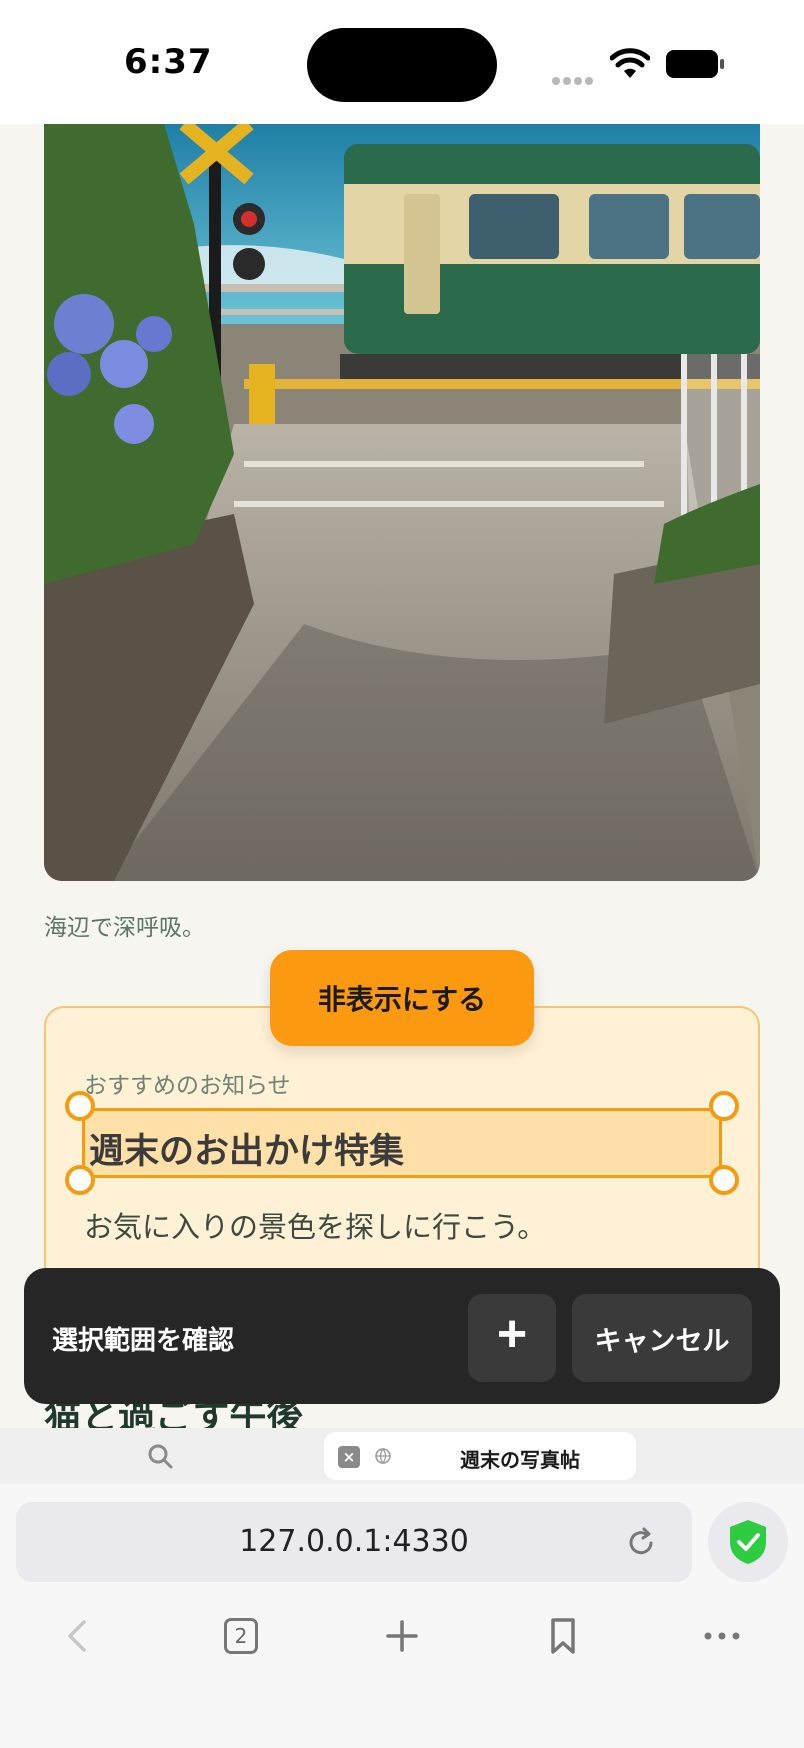 This screenshot has height=1748, width=804. I want to click on cancel-button: キャンセル, so click(662, 1338).